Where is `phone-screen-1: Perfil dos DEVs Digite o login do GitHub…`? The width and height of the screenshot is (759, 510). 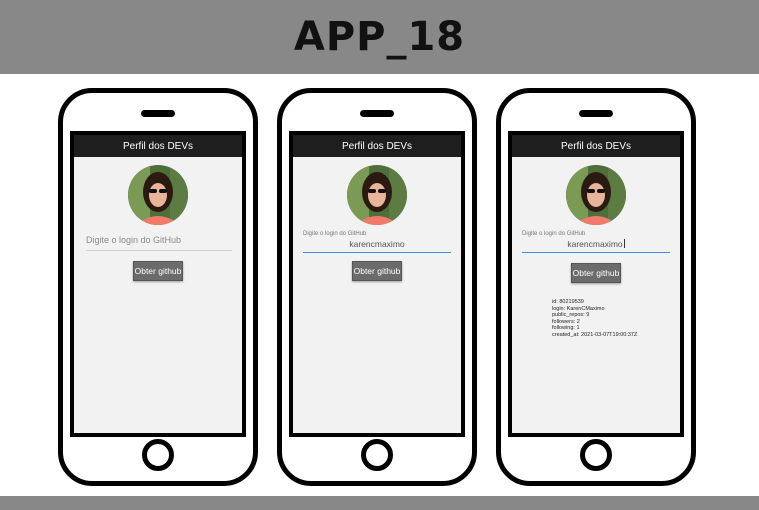 phone-screen-1: Perfil dos DEVs Digite o login do GitHub… is located at coordinates (158, 284).